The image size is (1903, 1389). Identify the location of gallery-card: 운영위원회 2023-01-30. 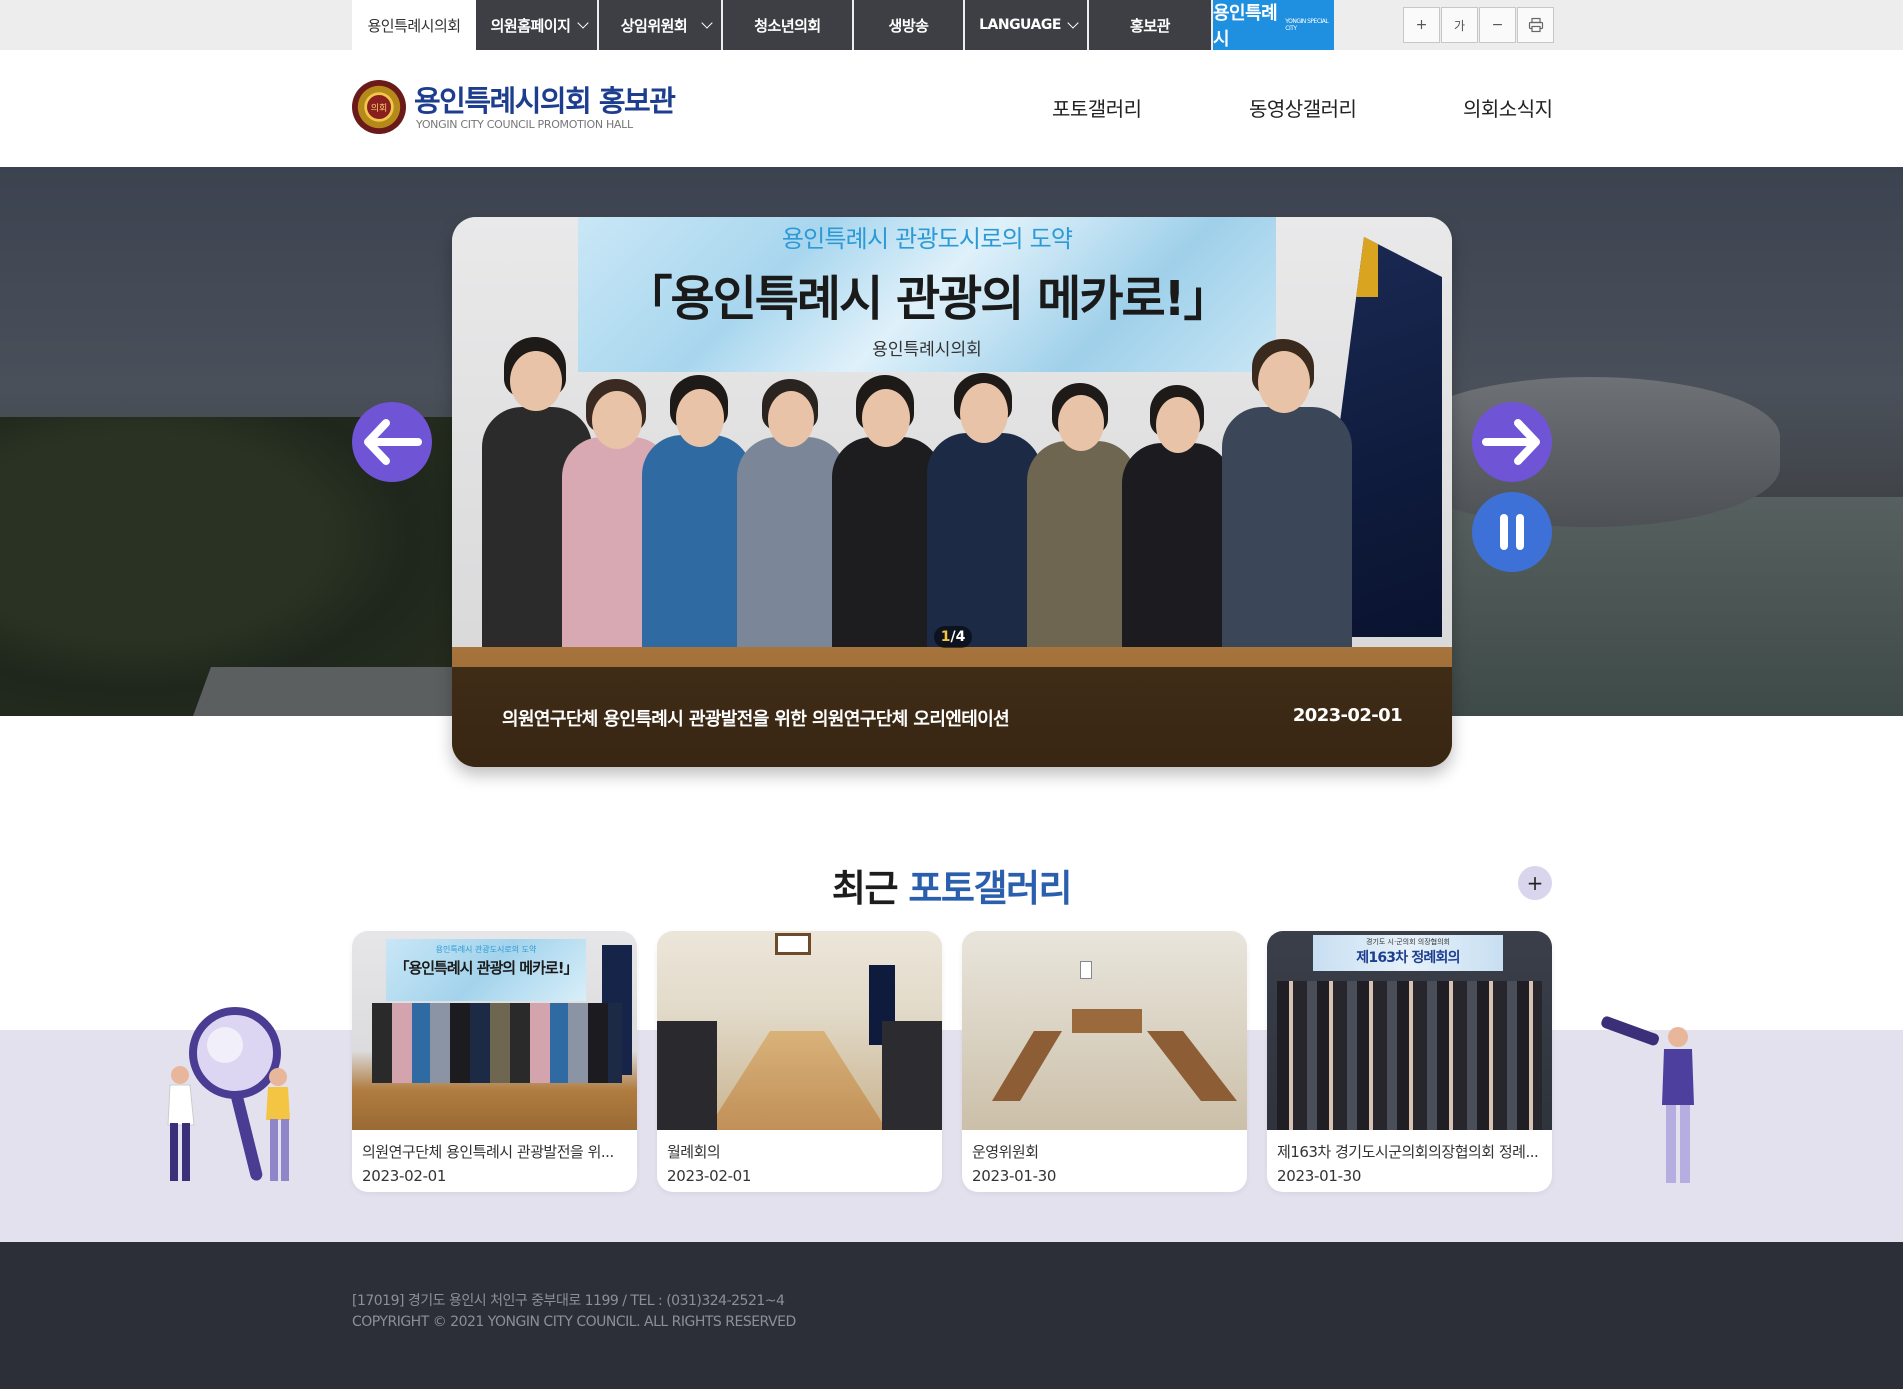
(1104, 1061).